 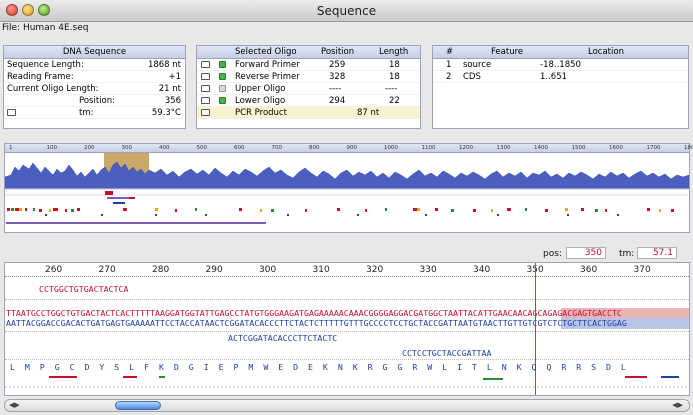 I want to click on feature-location: -18..1850, so click(x=560, y=65).